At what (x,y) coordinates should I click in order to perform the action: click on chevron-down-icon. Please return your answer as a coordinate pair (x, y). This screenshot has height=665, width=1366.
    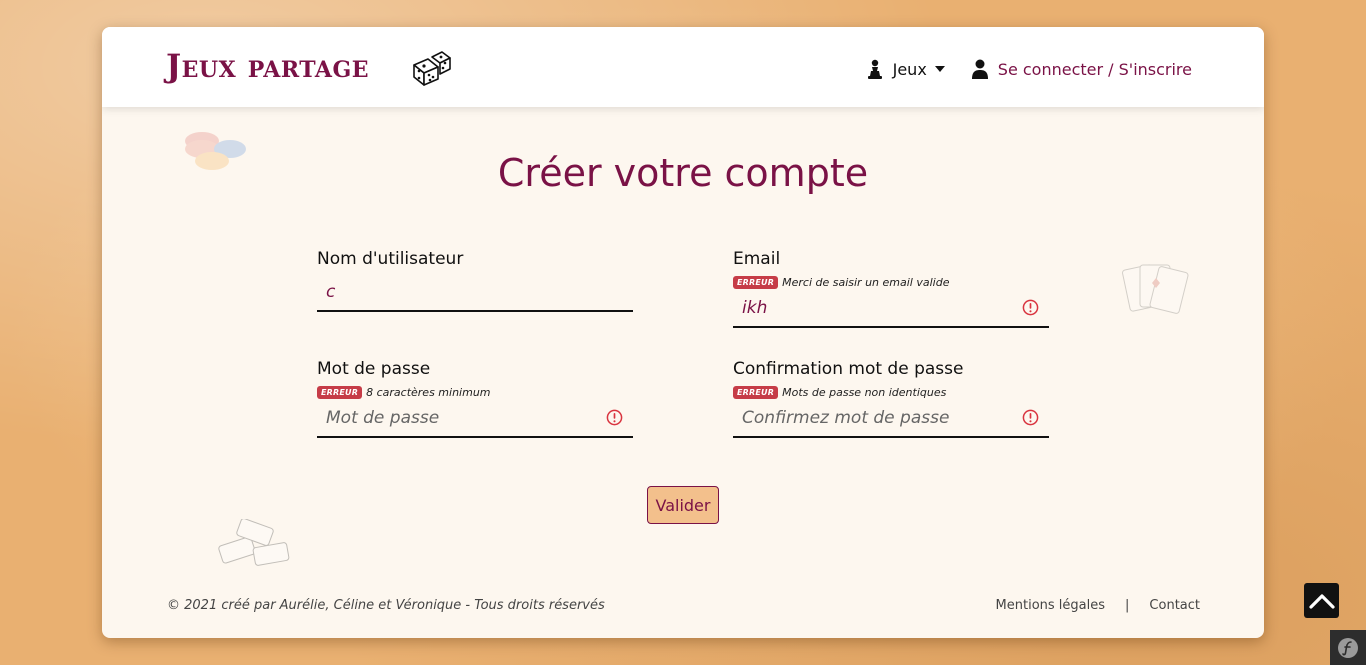
    Looking at the image, I should click on (939, 69).